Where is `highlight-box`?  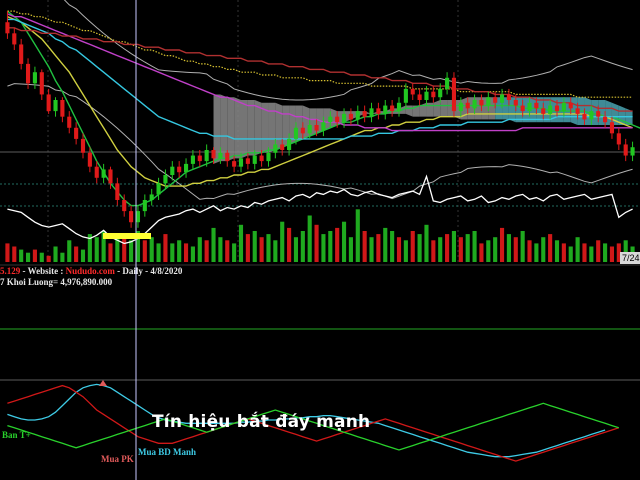 highlight-box is located at coordinates (127, 236).